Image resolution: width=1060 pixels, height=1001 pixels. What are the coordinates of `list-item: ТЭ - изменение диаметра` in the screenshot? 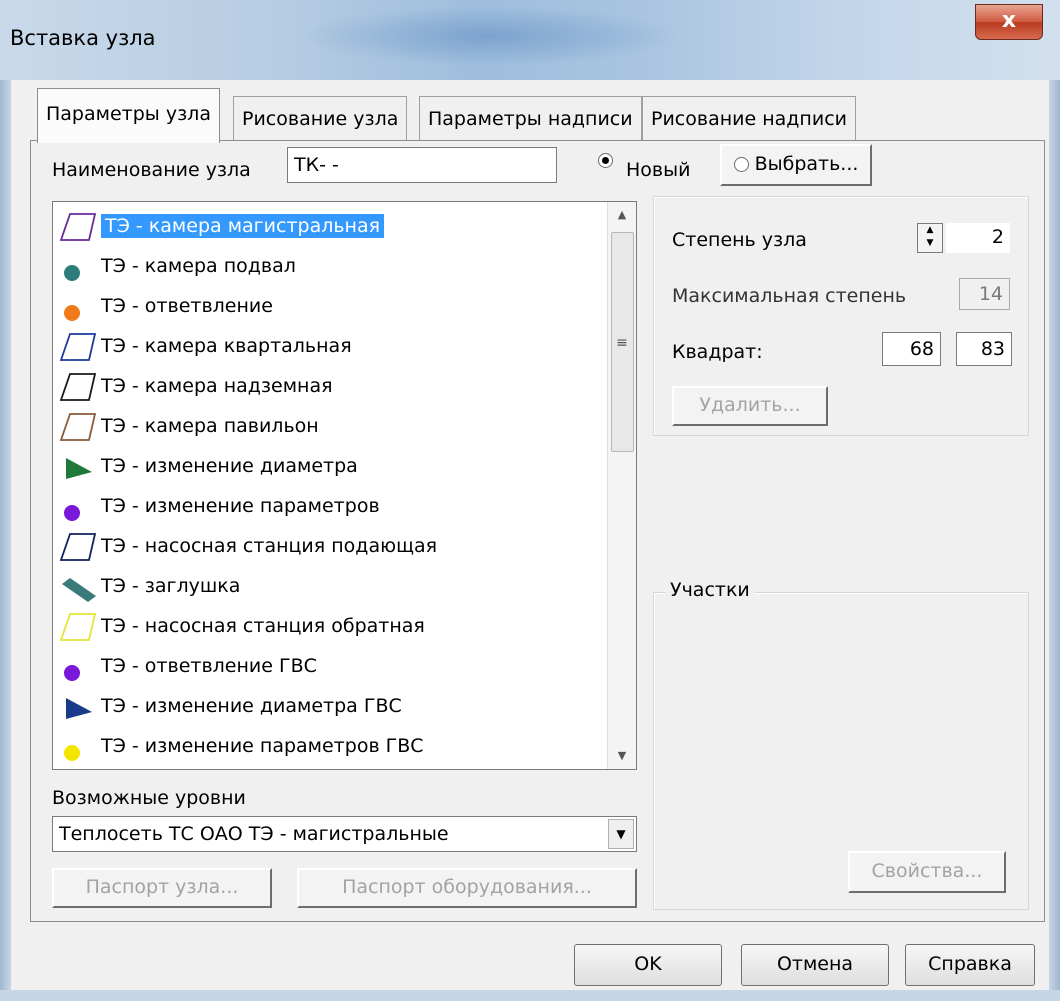 It's located at (330, 466).